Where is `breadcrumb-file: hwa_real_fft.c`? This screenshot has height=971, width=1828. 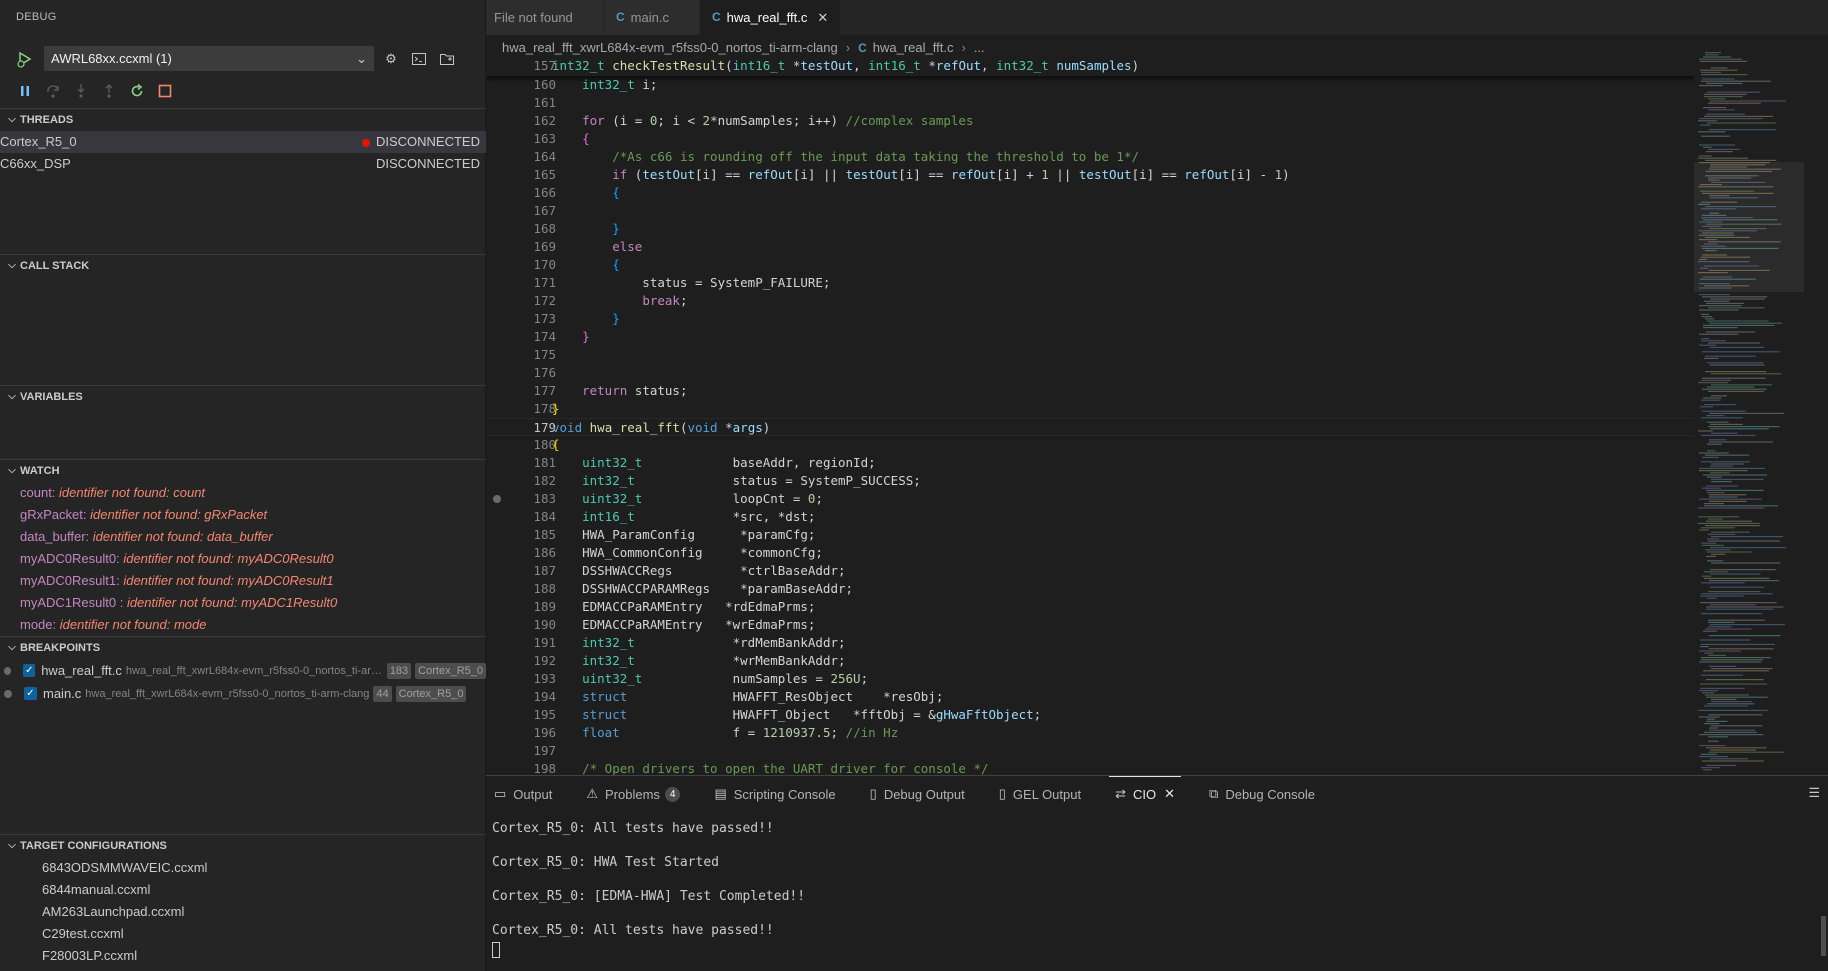
breadcrumb-file: hwa_real_fft.c is located at coordinates (913, 48).